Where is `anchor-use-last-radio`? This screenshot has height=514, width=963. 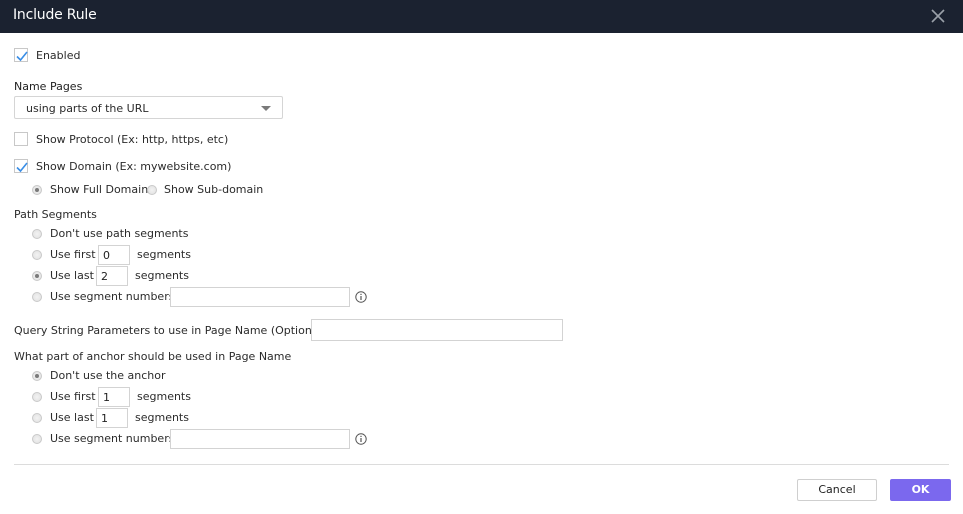
anchor-use-last-radio is located at coordinates (37, 418).